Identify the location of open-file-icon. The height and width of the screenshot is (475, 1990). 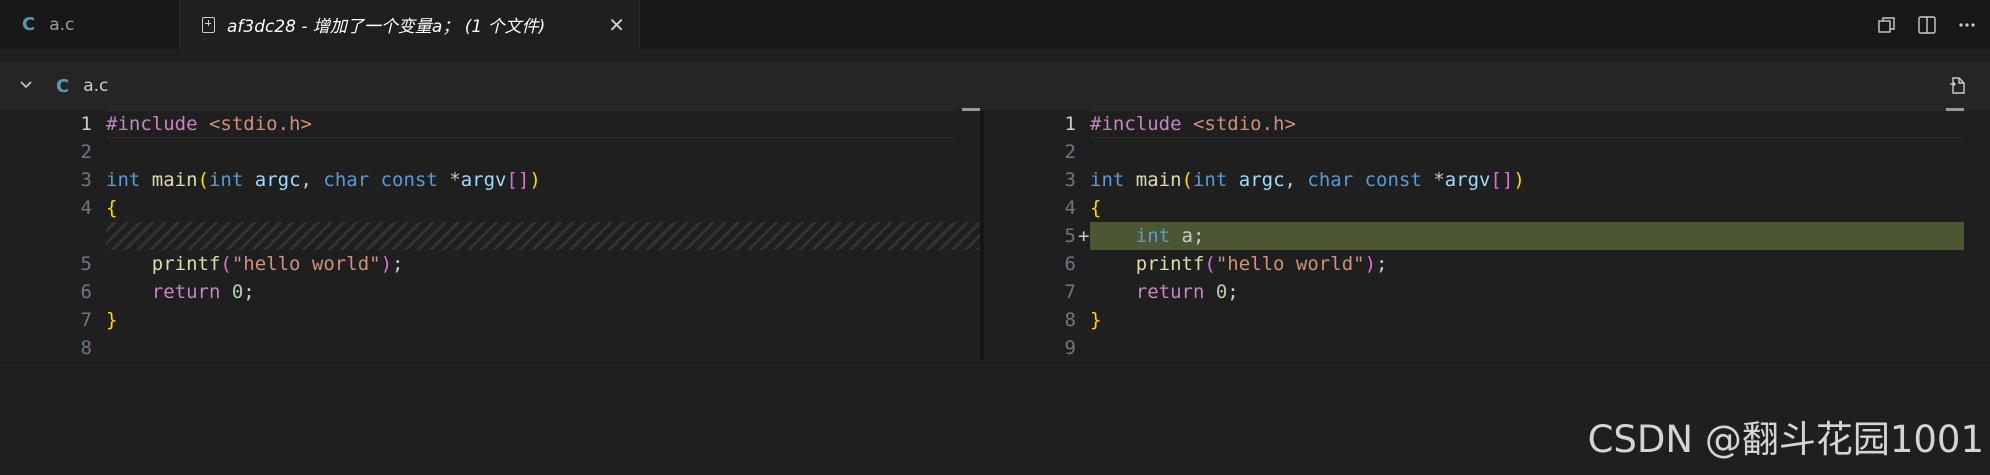
(1959, 85).